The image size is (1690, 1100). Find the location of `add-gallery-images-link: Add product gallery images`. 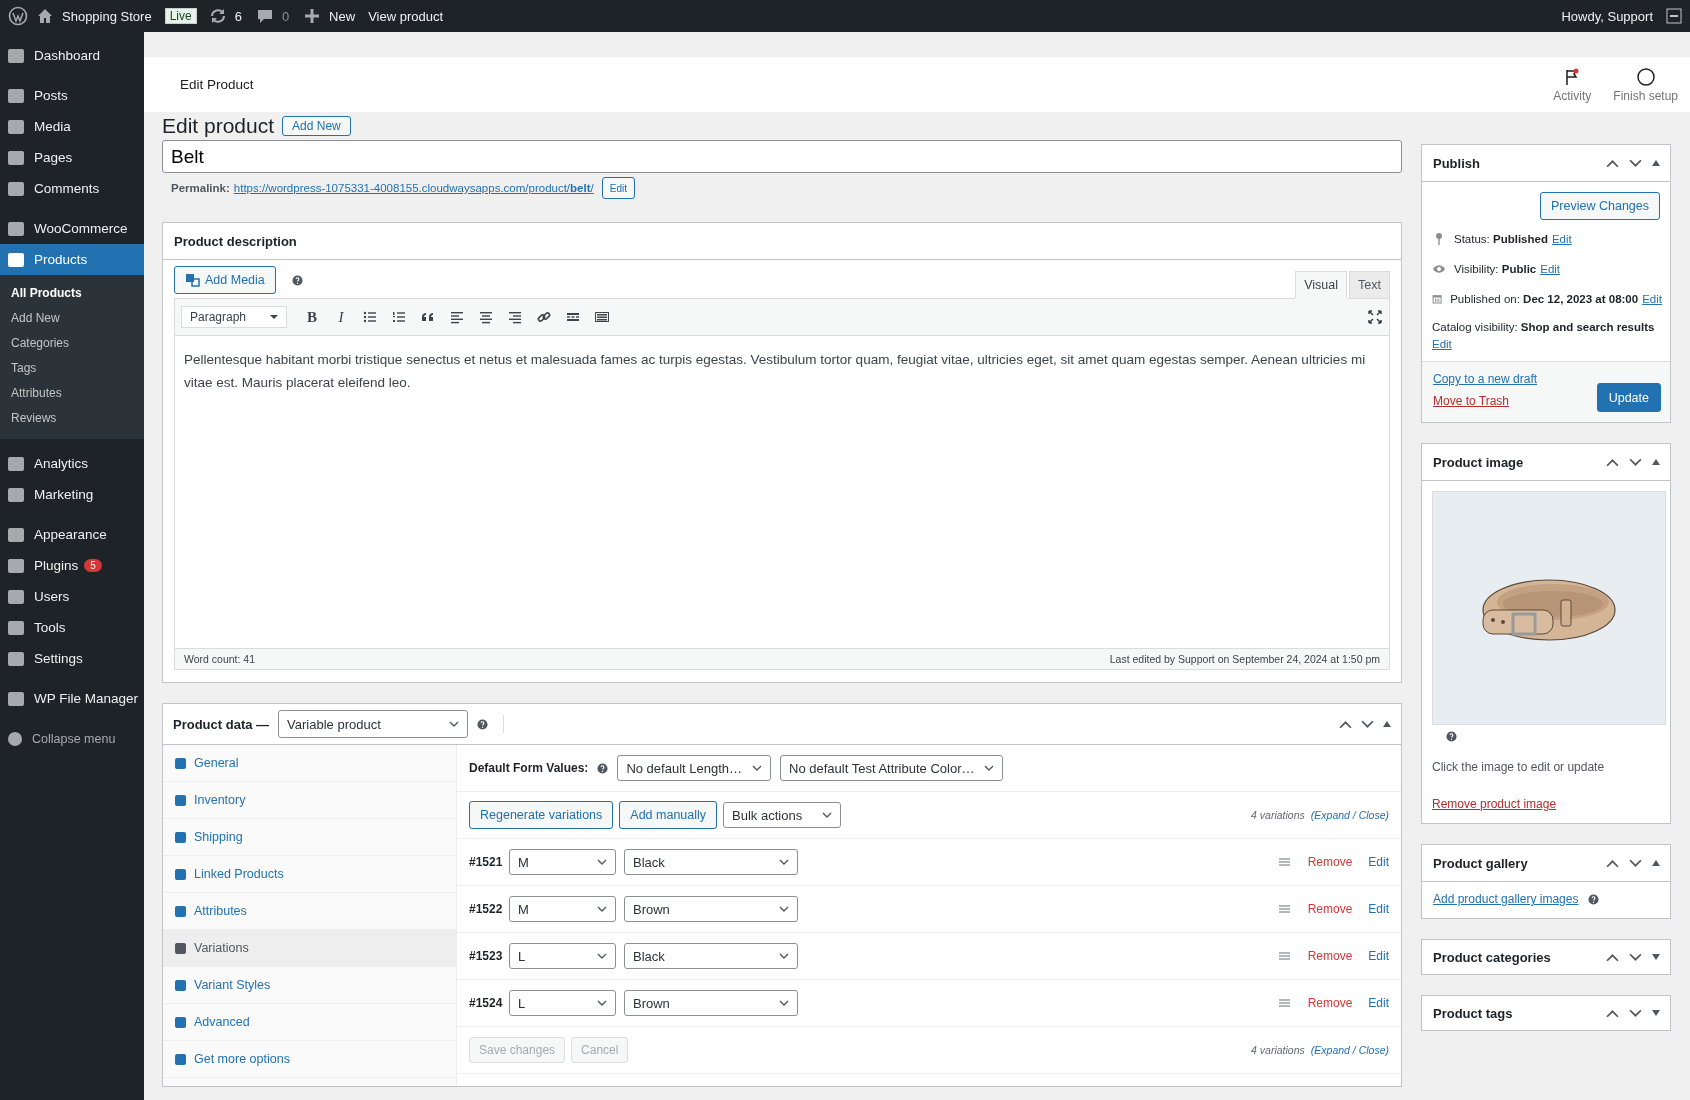

add-gallery-images-link: Add product gallery images is located at coordinates (1506, 899).